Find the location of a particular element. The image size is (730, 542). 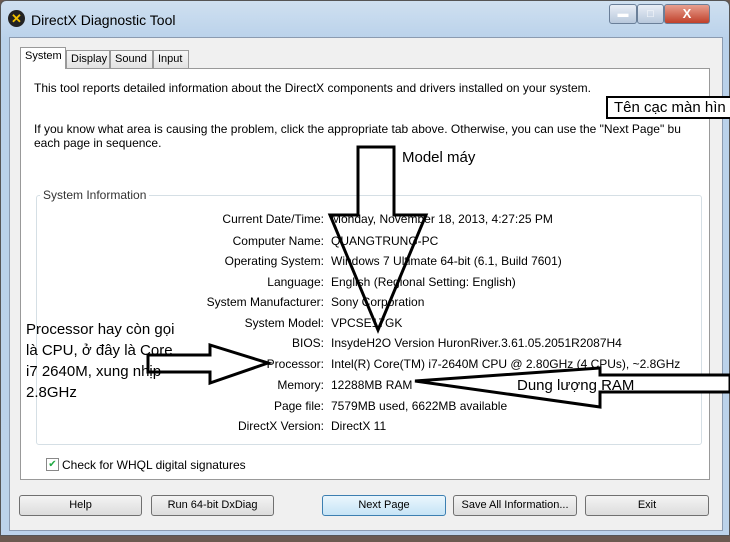

processor-annotation-3: i7 2640M, xung nhịp is located at coordinates (94, 371).